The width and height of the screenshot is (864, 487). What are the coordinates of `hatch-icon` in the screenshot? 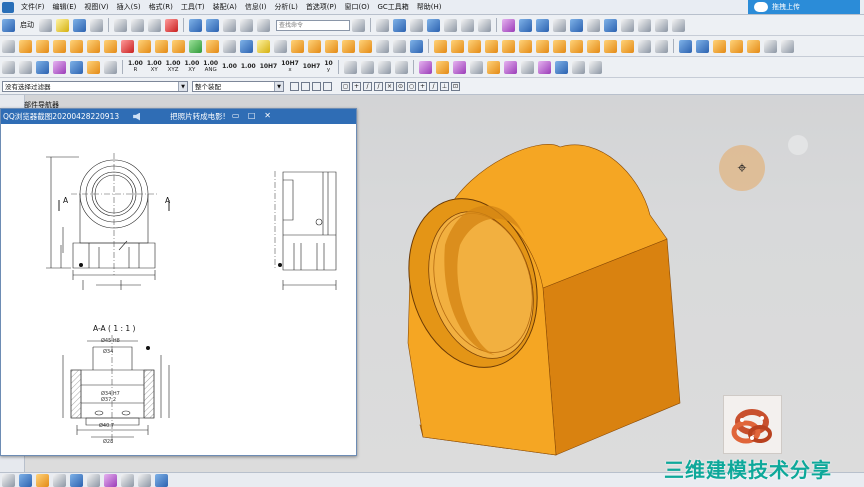 It's located at (561, 67).